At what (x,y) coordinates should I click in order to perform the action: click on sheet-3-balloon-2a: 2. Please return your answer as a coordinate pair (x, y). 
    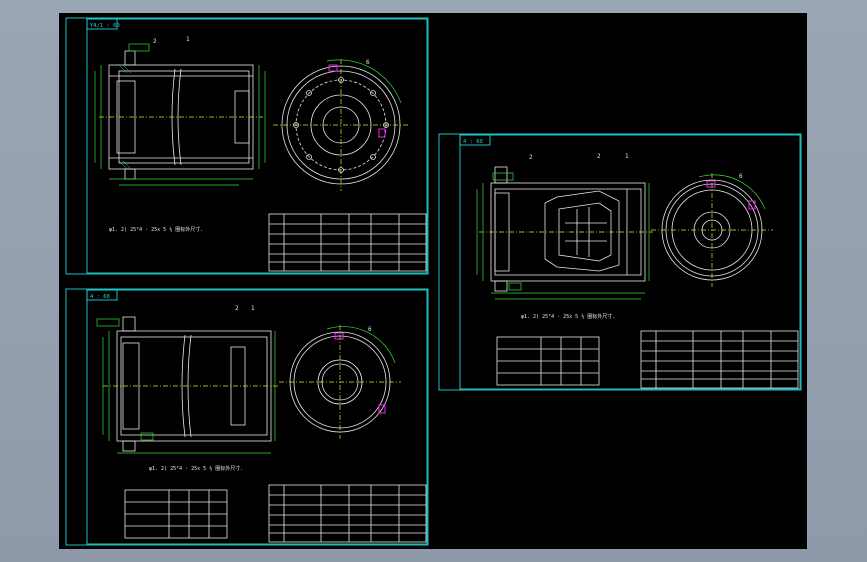
    Looking at the image, I should click on (531, 157).